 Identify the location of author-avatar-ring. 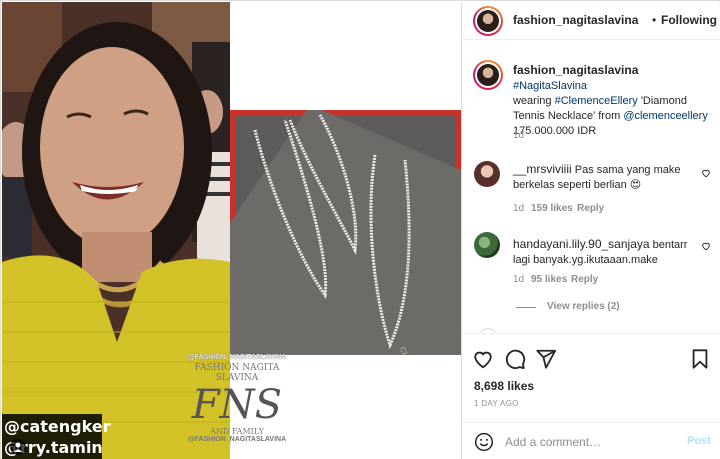
(488, 21).